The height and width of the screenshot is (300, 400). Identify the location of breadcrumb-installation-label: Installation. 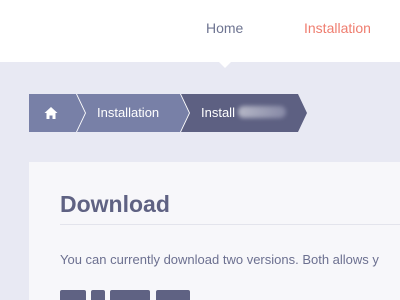
(128, 112).